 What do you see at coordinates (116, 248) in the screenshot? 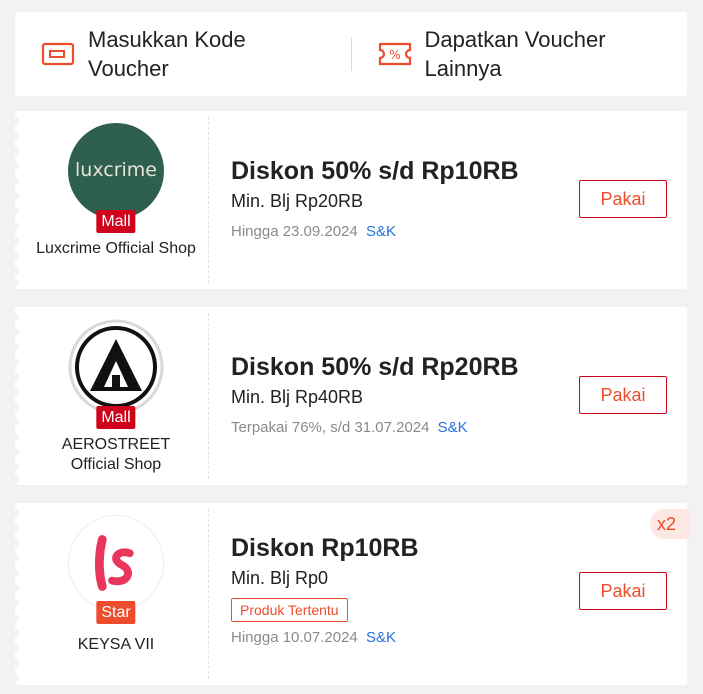
I see `shop-name: Luxcrime Official Shop` at bounding box center [116, 248].